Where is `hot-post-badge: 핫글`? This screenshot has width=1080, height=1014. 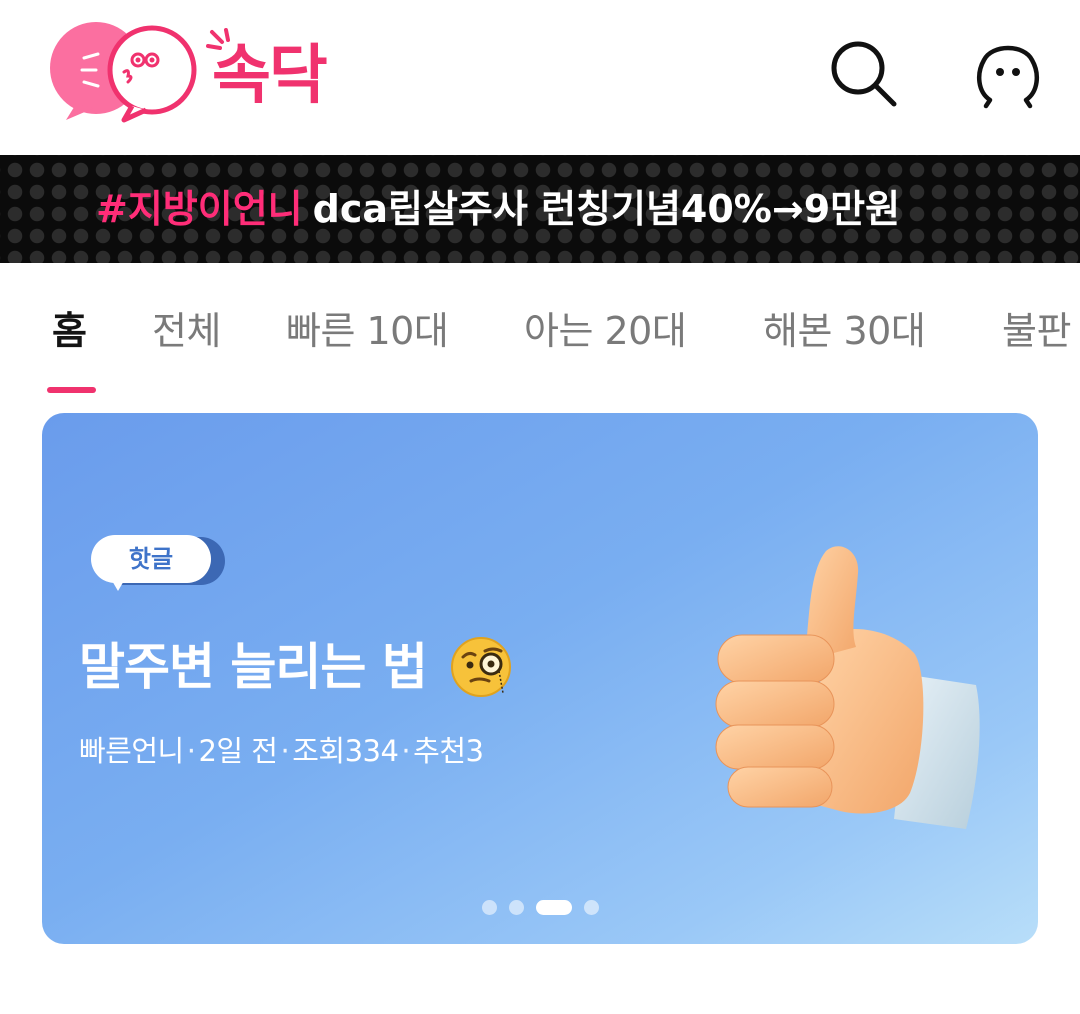
hot-post-badge: 핫글 is located at coordinates (158, 563).